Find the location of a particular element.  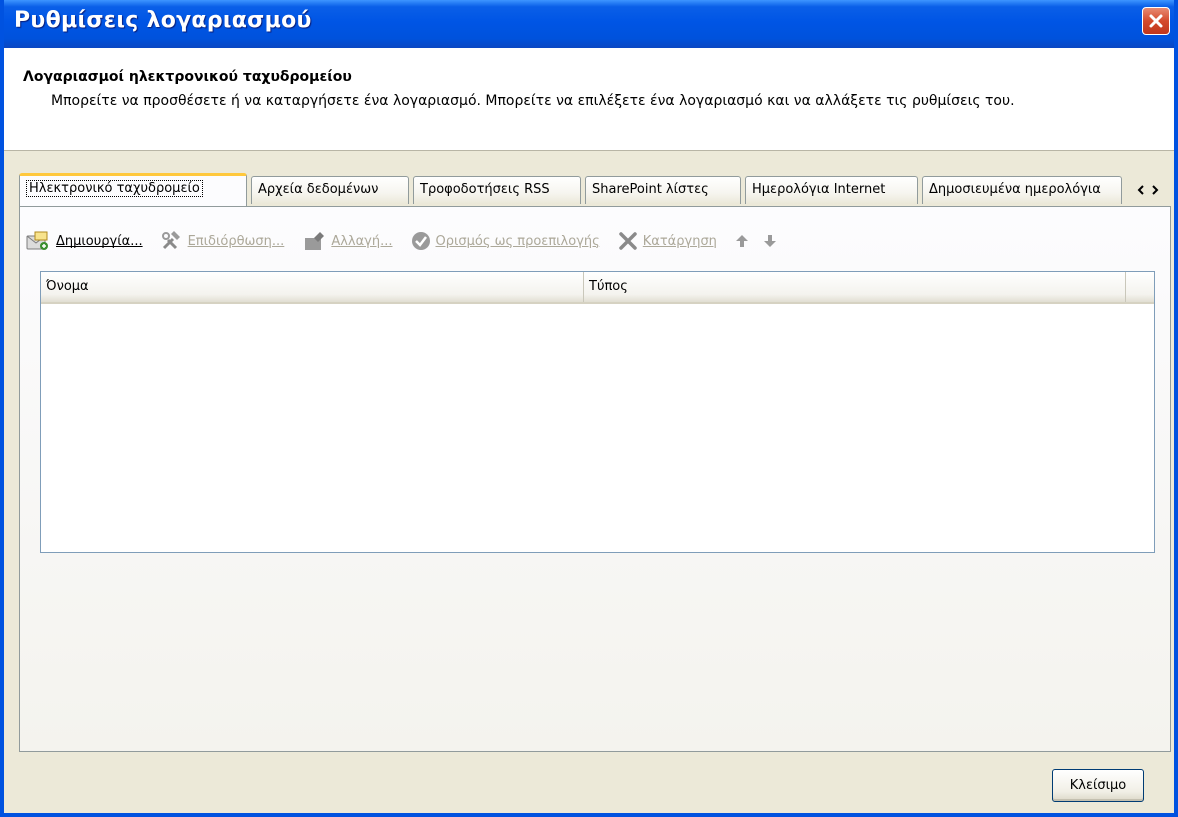

tab-rss-feeds: Τροφοδοτήσεις RSS is located at coordinates (497, 190).